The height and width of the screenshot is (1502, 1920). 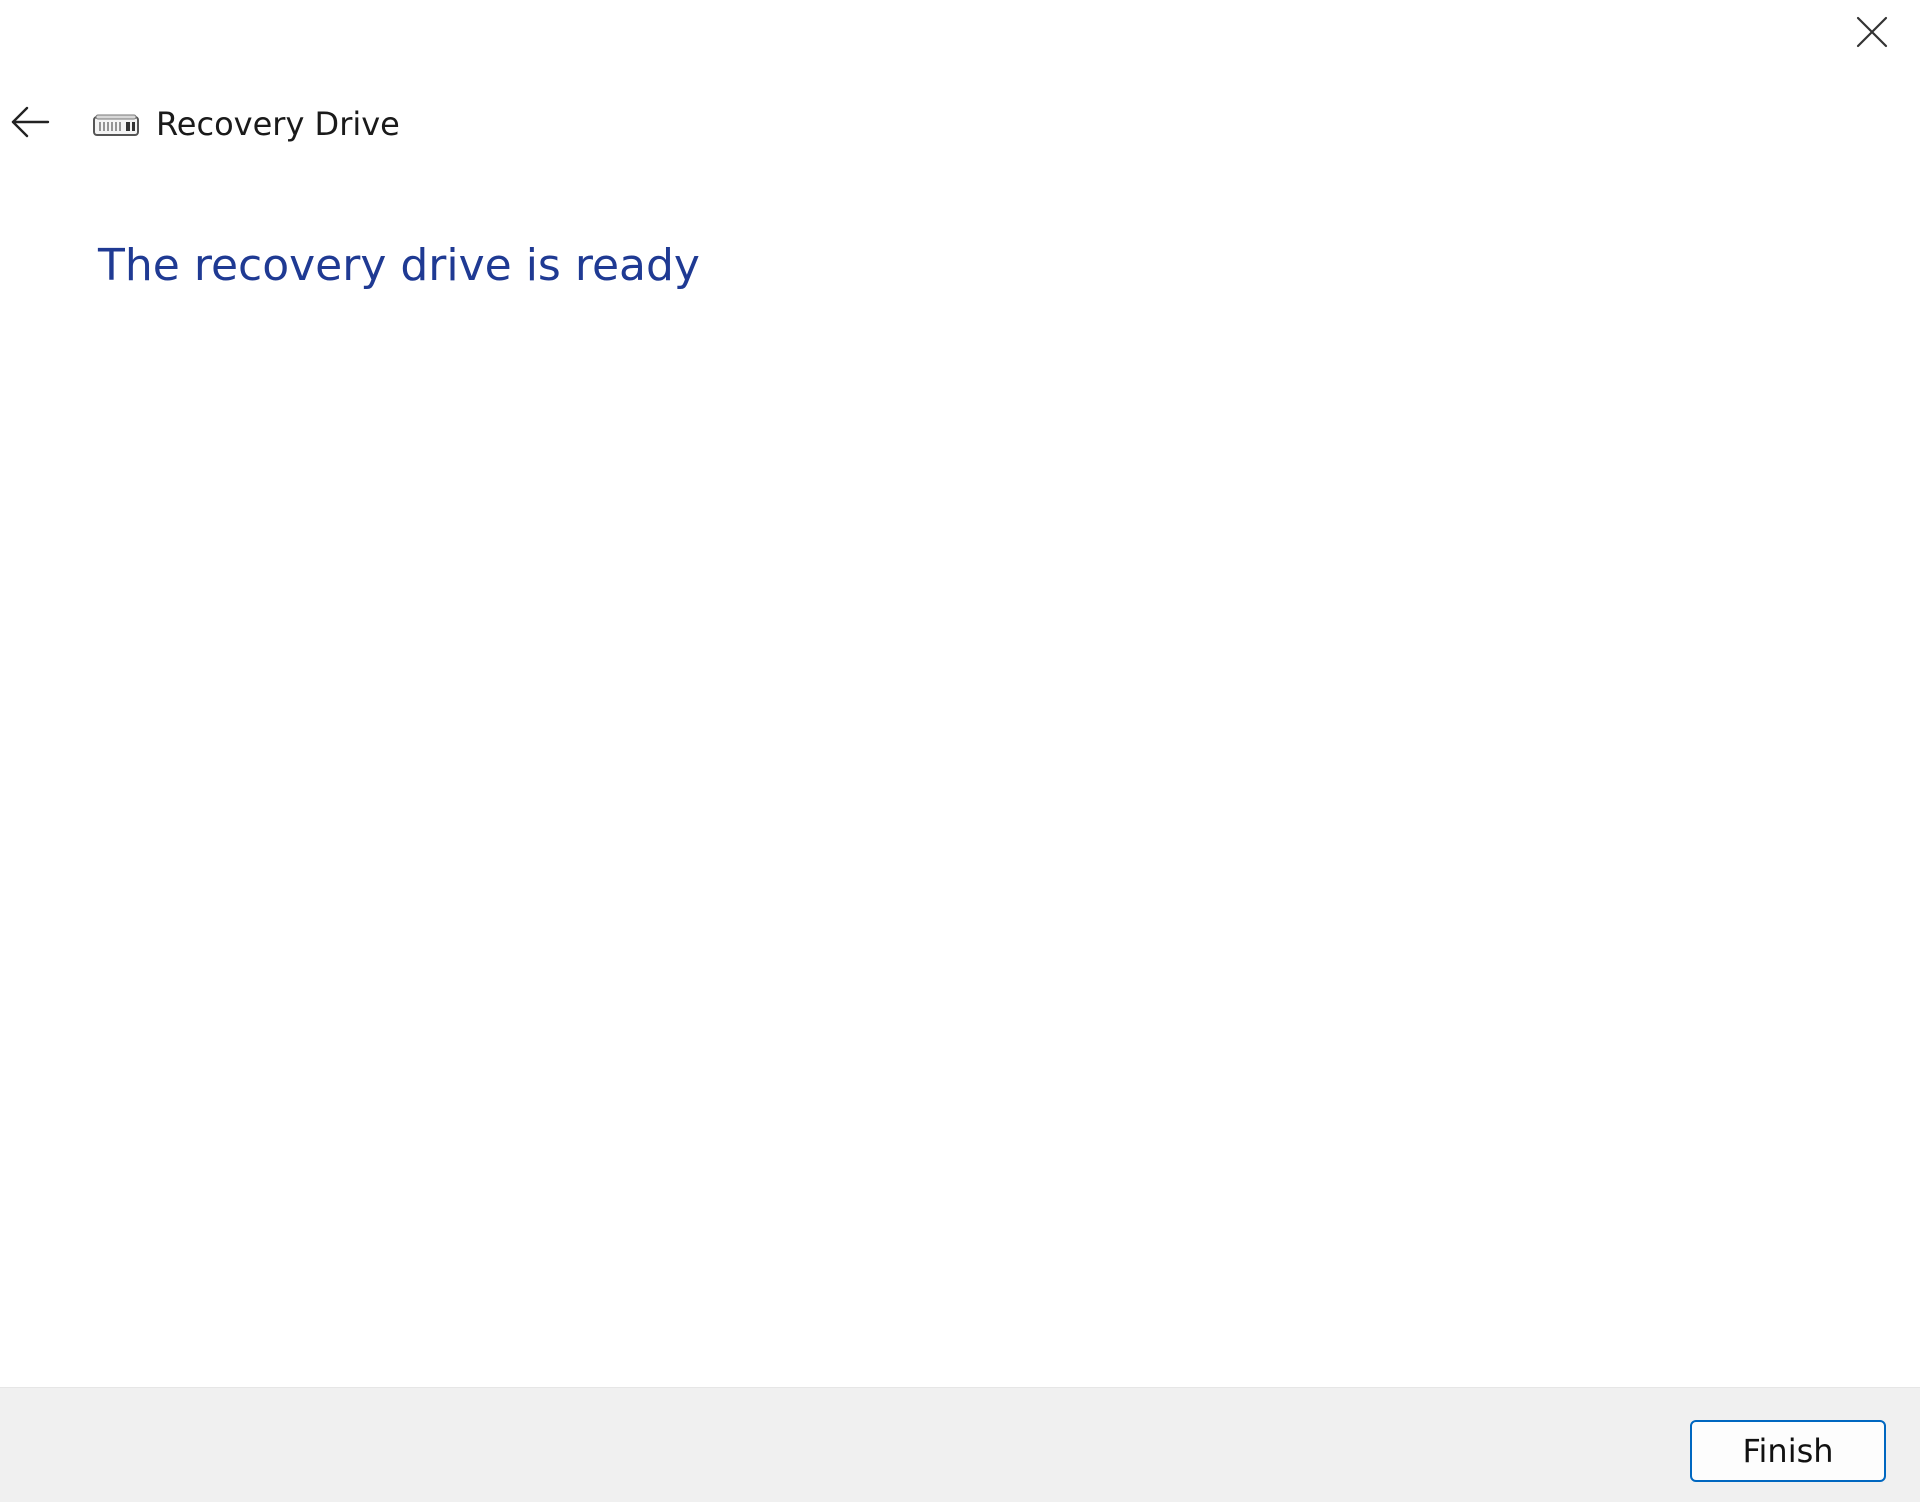 I want to click on title-bar: Recovery Drive, so click(x=246, y=124).